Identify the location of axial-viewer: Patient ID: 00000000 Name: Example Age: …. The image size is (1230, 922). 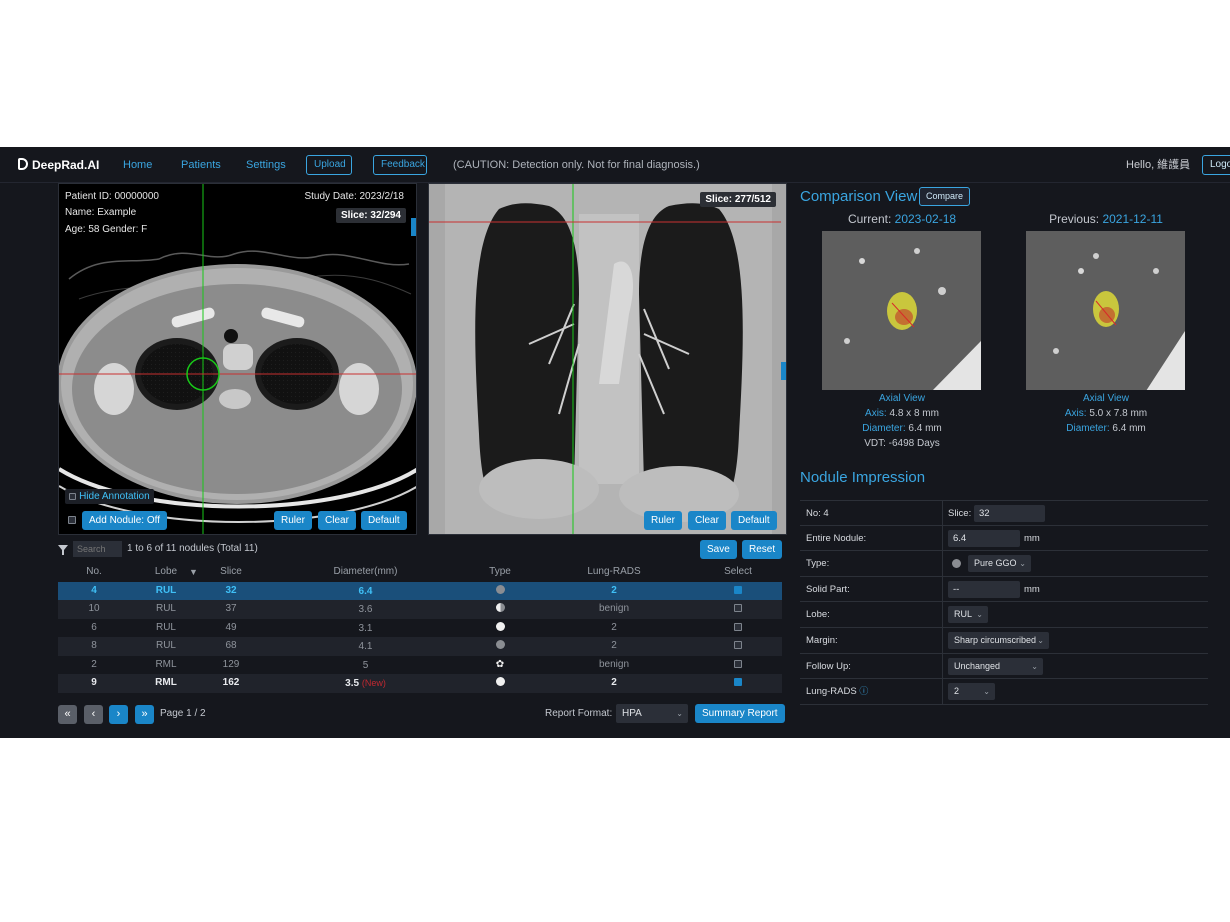
(237, 359).